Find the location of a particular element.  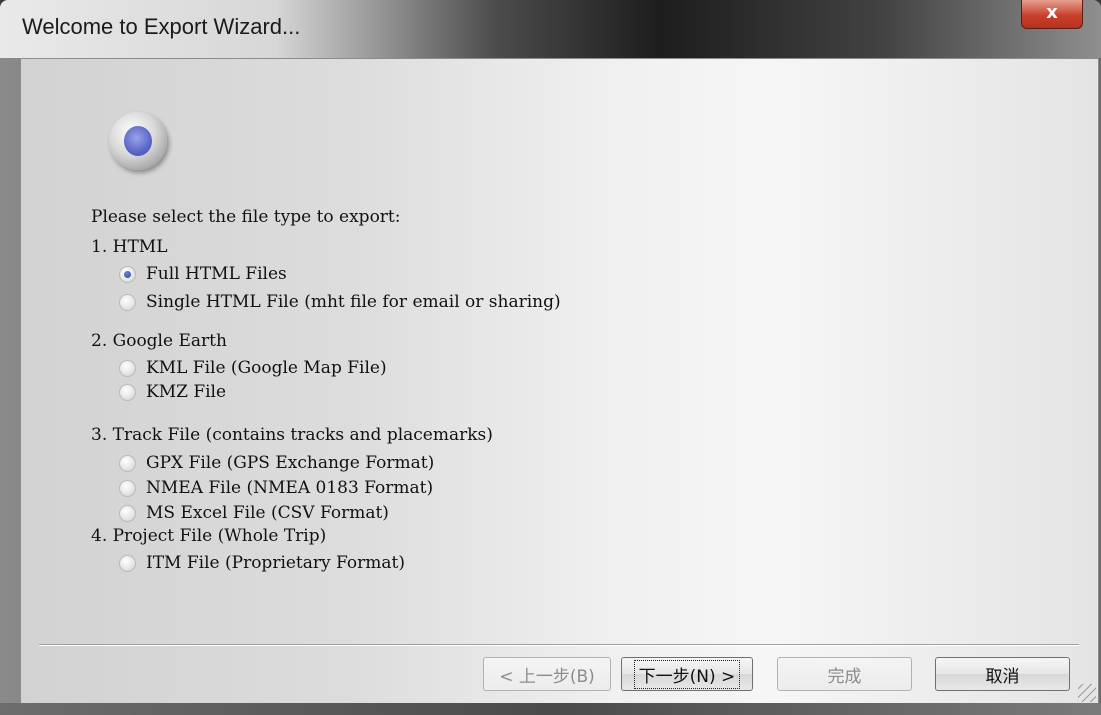

radio-nmea is located at coordinates (127, 488).